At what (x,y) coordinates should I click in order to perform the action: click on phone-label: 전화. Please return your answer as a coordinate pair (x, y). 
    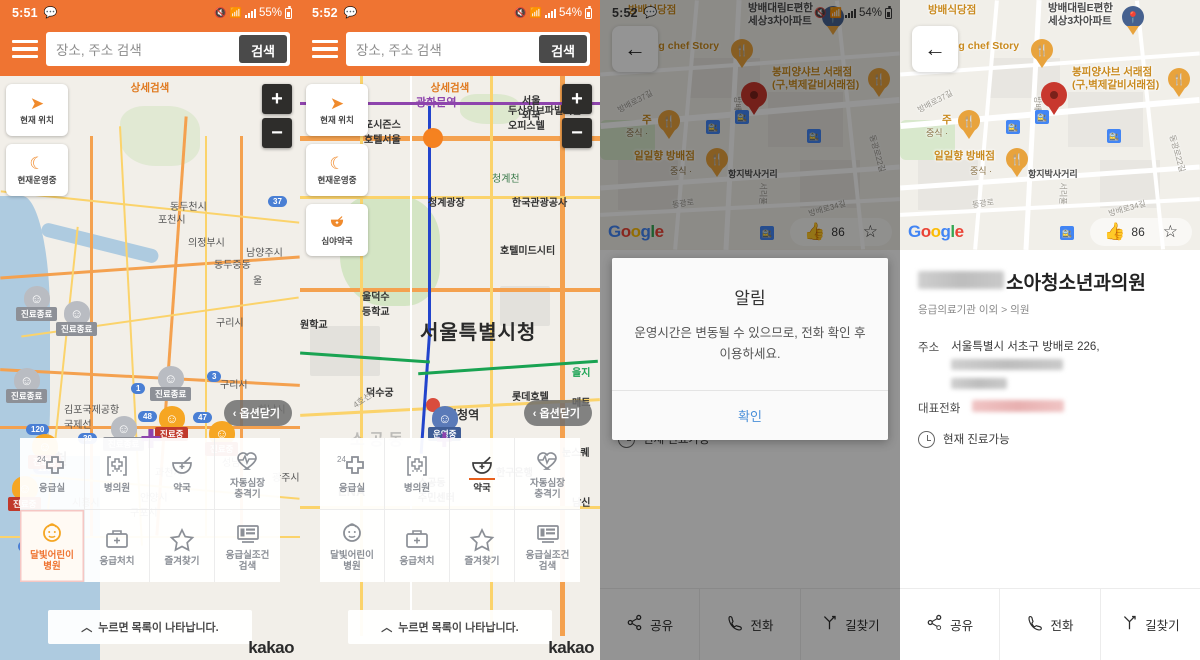
    Looking at the image, I should click on (1062, 626).